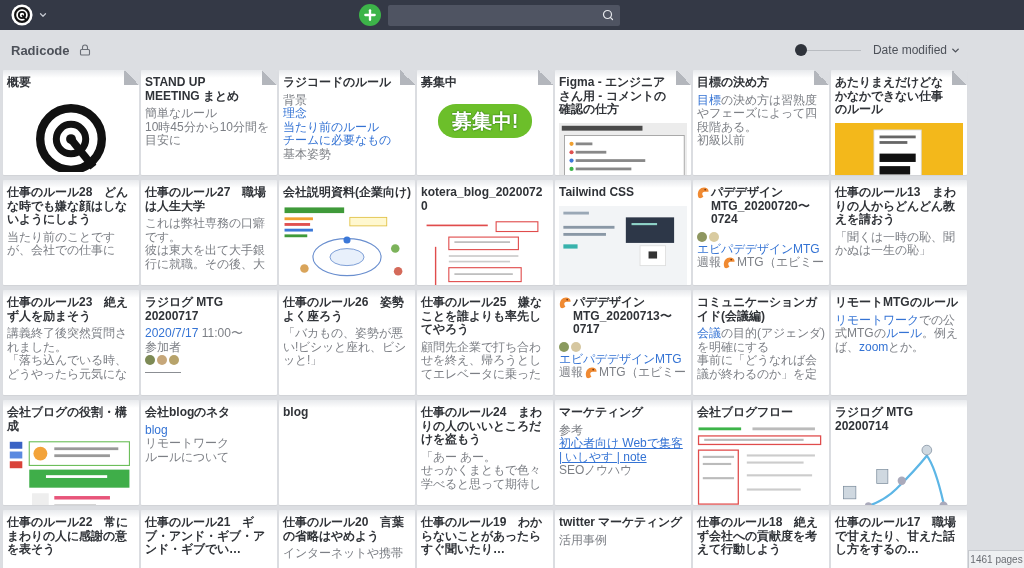  Describe the element at coordinates (761, 232) in the screenshot. I see `note-card: パデデザインMTG_20200720〜0724 エビパデデザインMTG 週報 MTG（エビミー` at that location.